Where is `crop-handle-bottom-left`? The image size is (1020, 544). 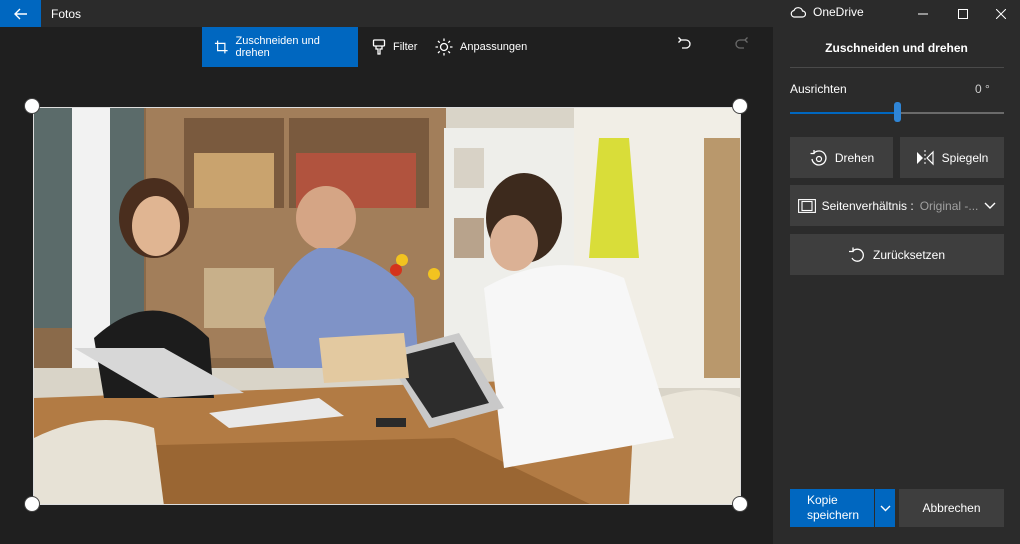 crop-handle-bottom-left is located at coordinates (32, 504).